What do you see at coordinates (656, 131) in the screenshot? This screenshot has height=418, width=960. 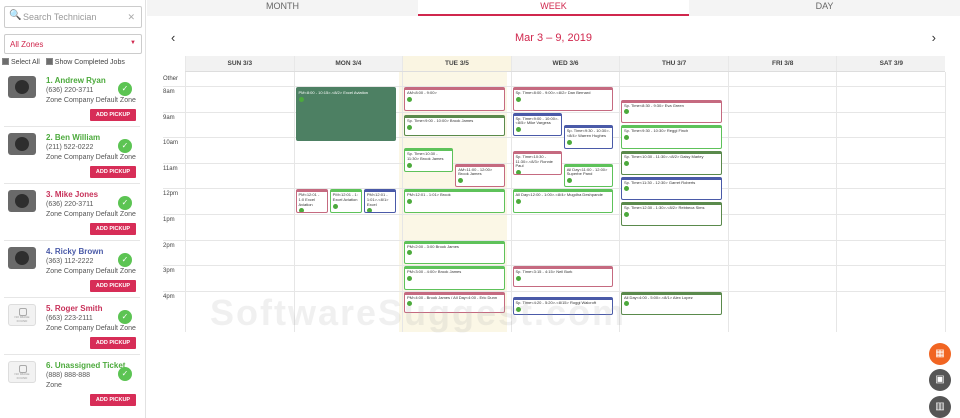 I see `event-text: Sp. Time<9:30 - 10:30> Reggi Finch` at bounding box center [656, 131].